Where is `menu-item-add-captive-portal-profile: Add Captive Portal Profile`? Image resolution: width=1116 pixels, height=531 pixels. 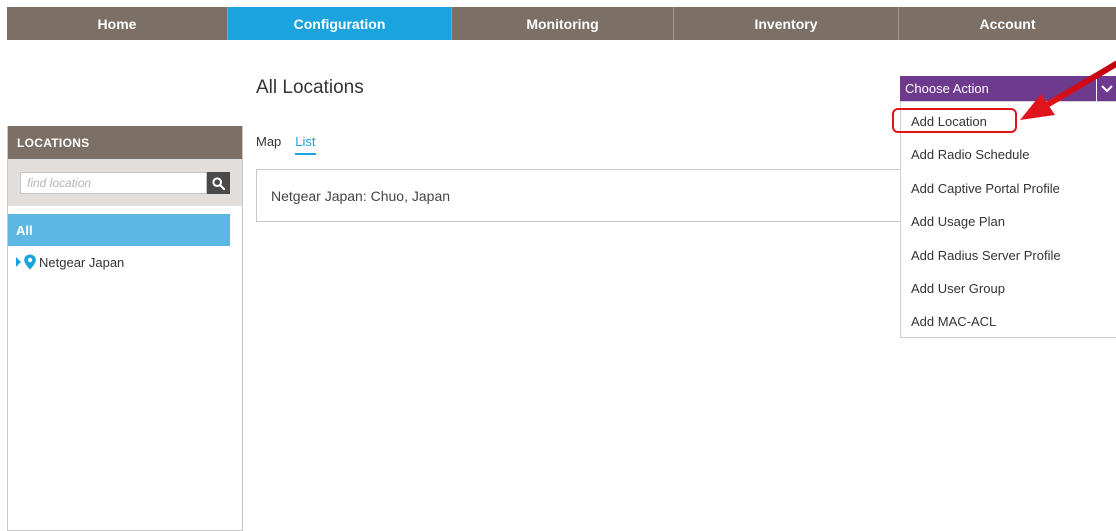 menu-item-add-captive-portal-profile: Add Captive Portal Profile is located at coordinates (985, 188).